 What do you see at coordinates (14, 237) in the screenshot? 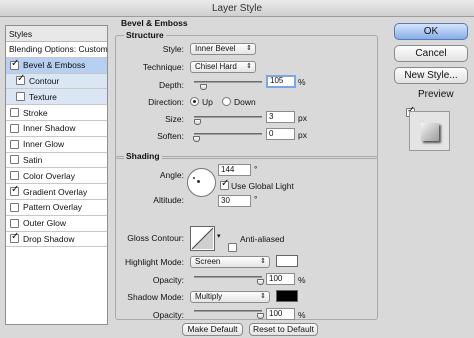
I see `drop-shadow-checkbox` at bounding box center [14, 237].